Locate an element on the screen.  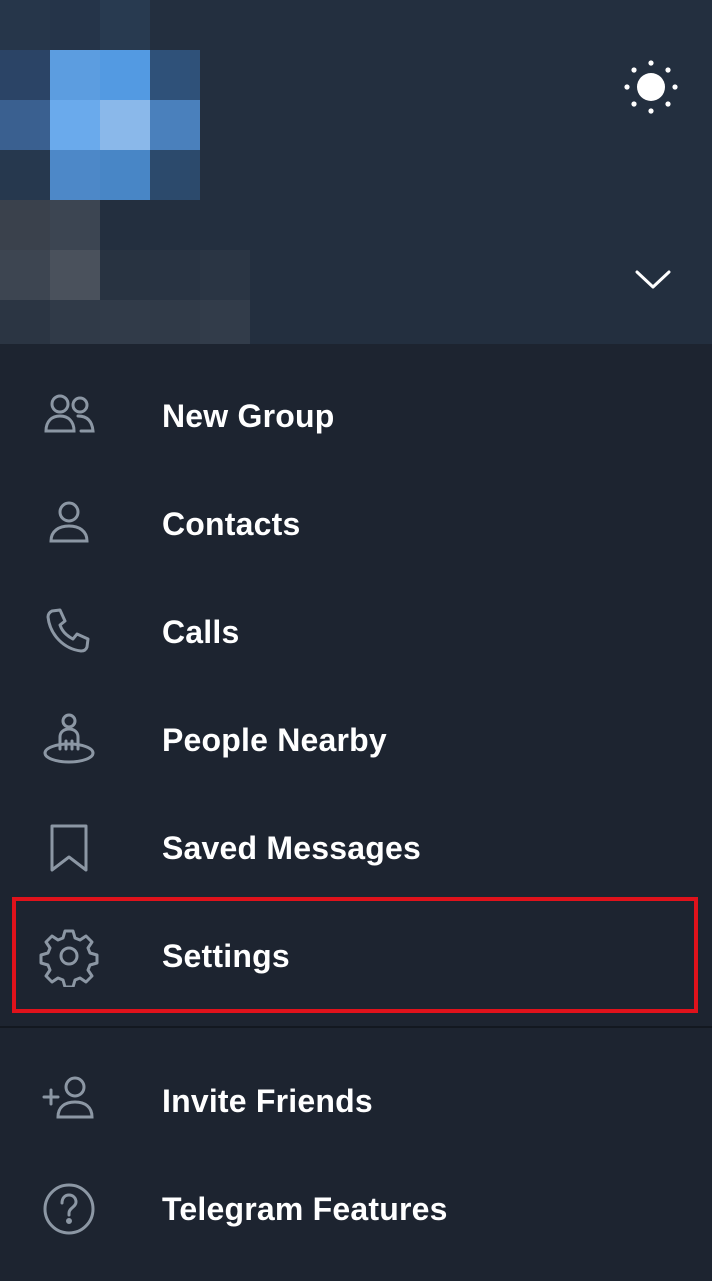
person-icon is located at coordinates (69, 524).